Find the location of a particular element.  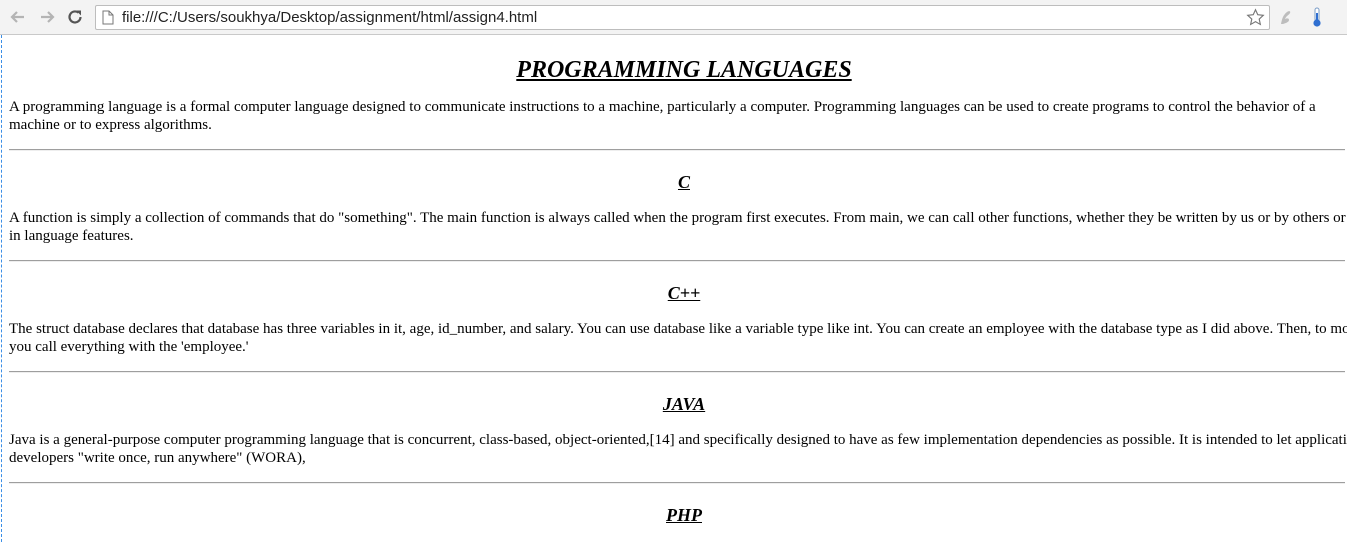

section-heading-c: C is located at coordinates (683, 182).